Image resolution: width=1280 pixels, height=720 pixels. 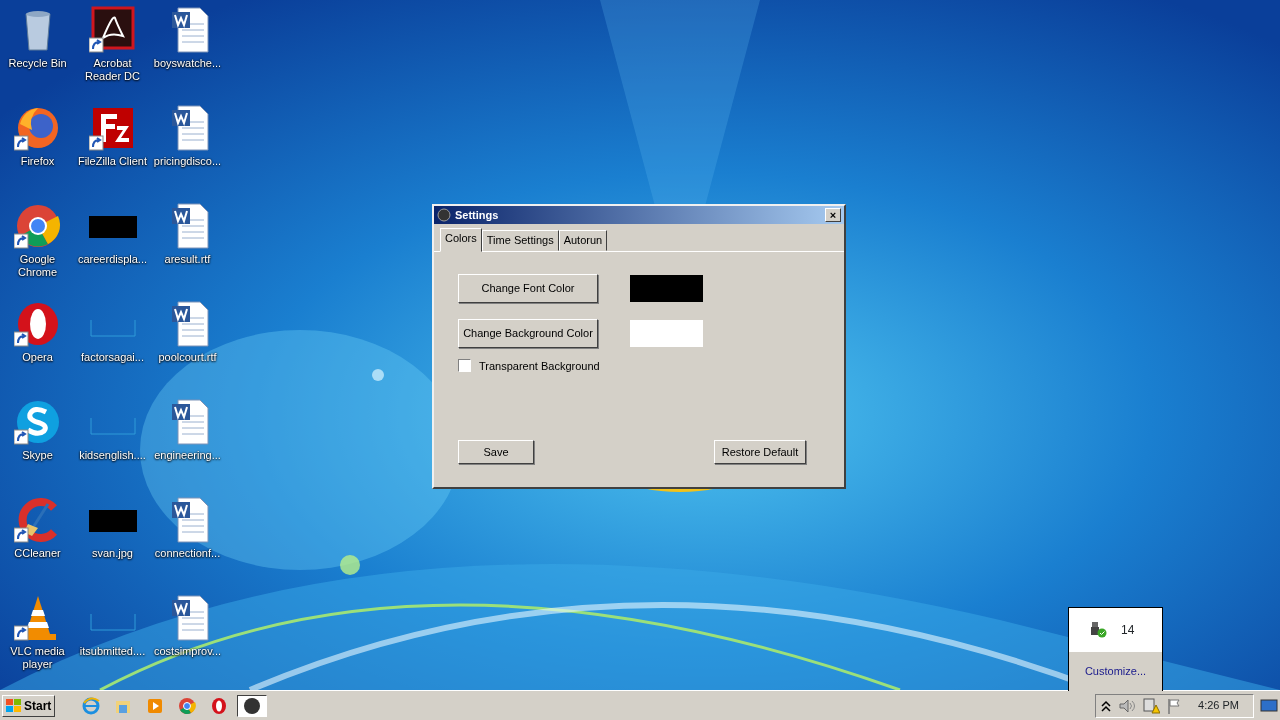 I want to click on tab: Time Settings, so click(x=520, y=240).